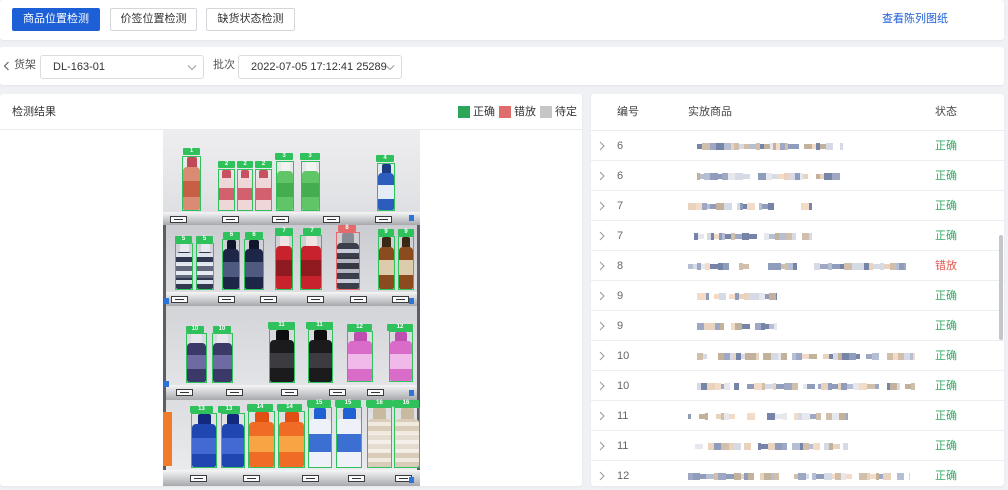 This screenshot has width=1008, height=490. Describe the element at coordinates (502, 20) in the screenshot. I see `toolbar: 商品位置检测 价签位置检测 缺货状态检测 查看陈列图纸` at that location.